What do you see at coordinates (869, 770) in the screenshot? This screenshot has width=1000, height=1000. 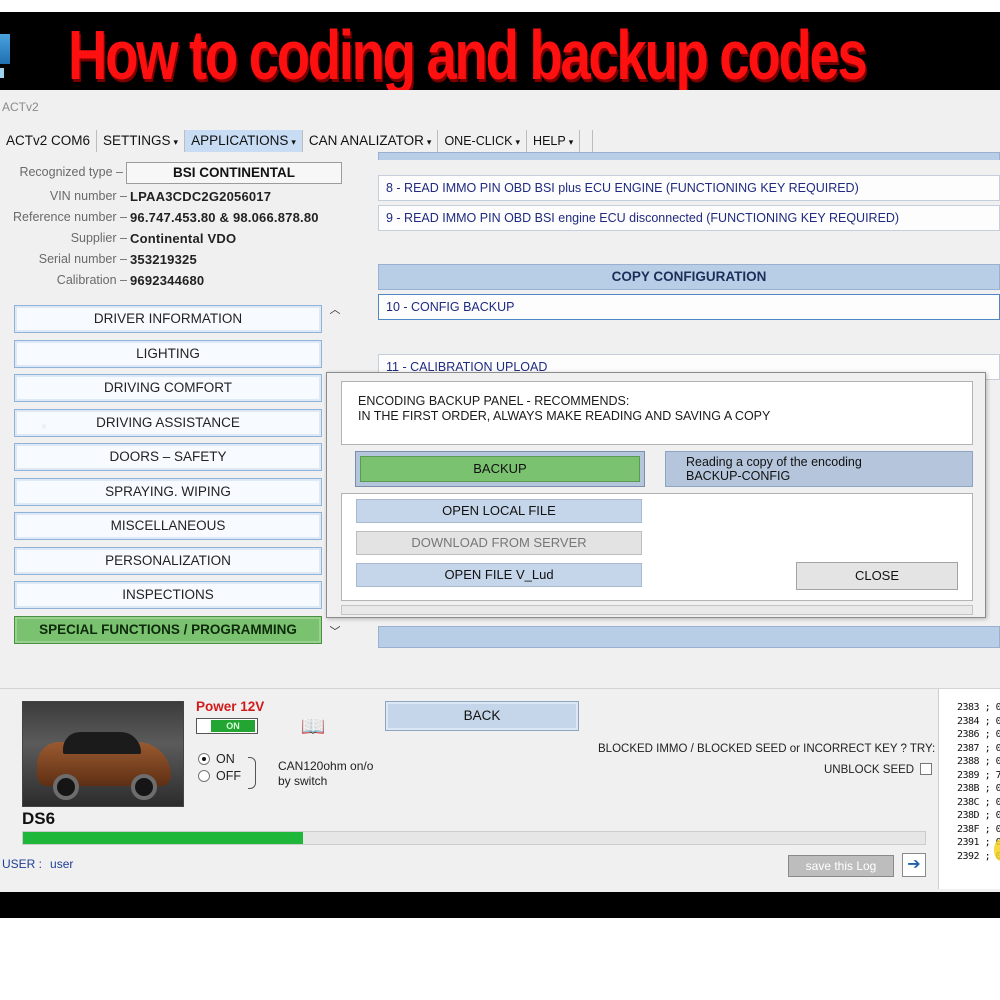 I see `unblock-seed-label: UNBLOCK SEED` at bounding box center [869, 770].